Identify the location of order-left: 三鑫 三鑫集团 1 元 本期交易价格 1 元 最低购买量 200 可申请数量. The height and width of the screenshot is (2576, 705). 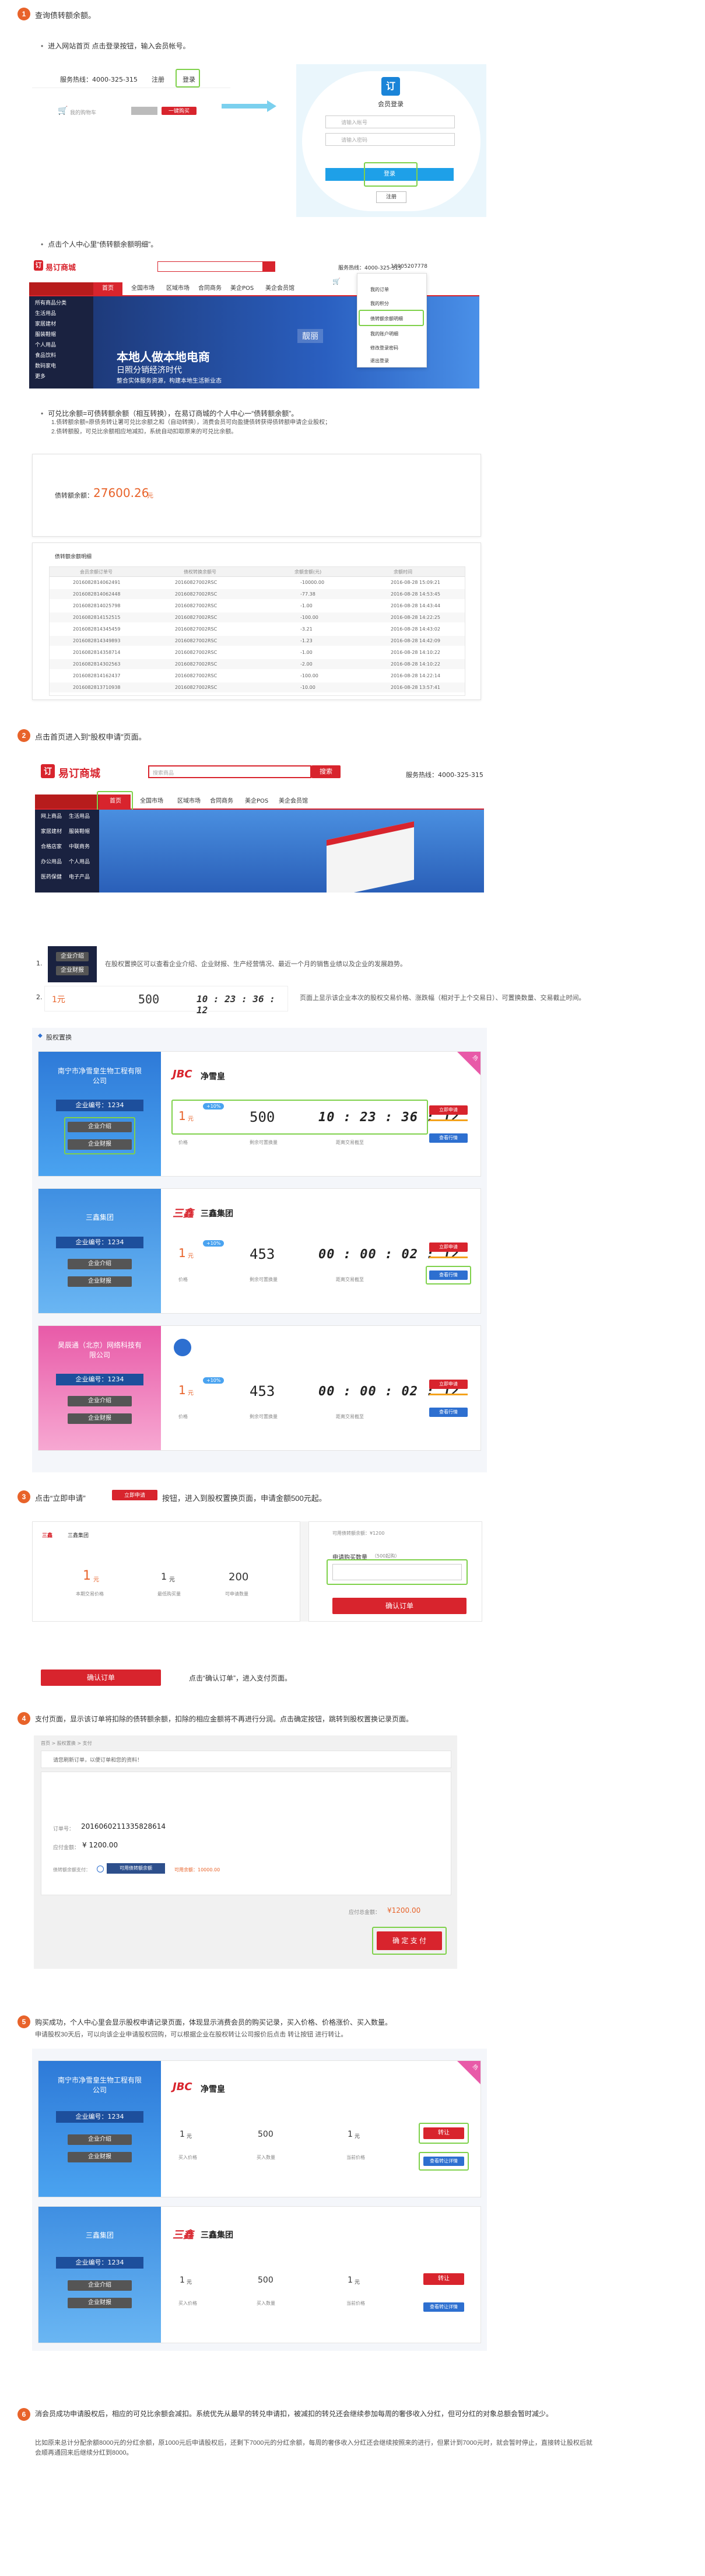
(166, 1571).